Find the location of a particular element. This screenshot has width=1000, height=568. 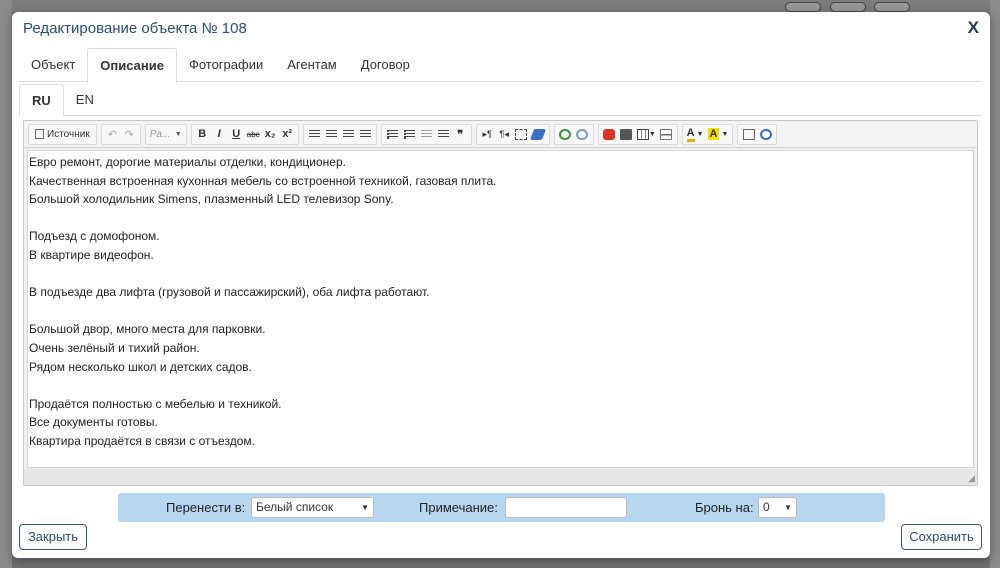

align-center-icon is located at coordinates (331, 134).